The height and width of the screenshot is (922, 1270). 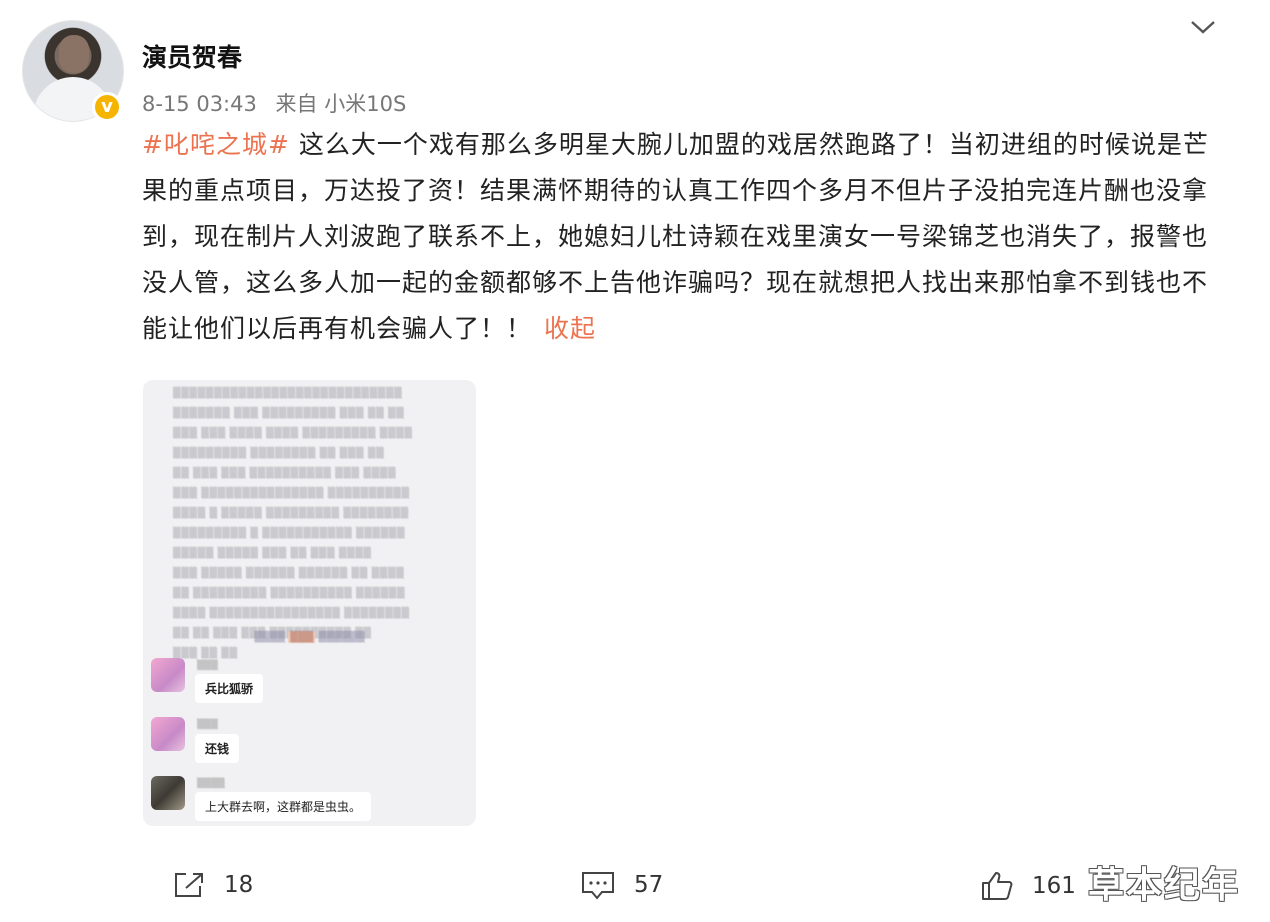 What do you see at coordinates (649, 885) in the screenshot?
I see `comment-count: 57` at bounding box center [649, 885].